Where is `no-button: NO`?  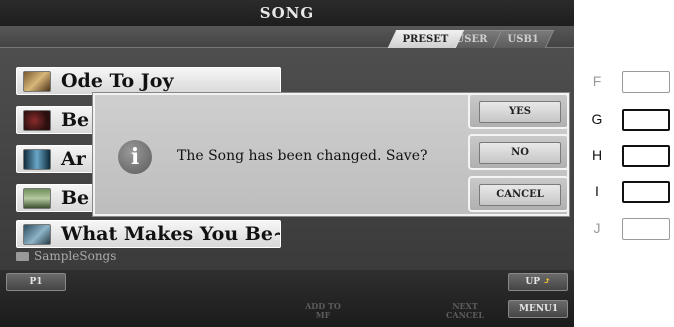
no-button: NO is located at coordinates (520, 153).